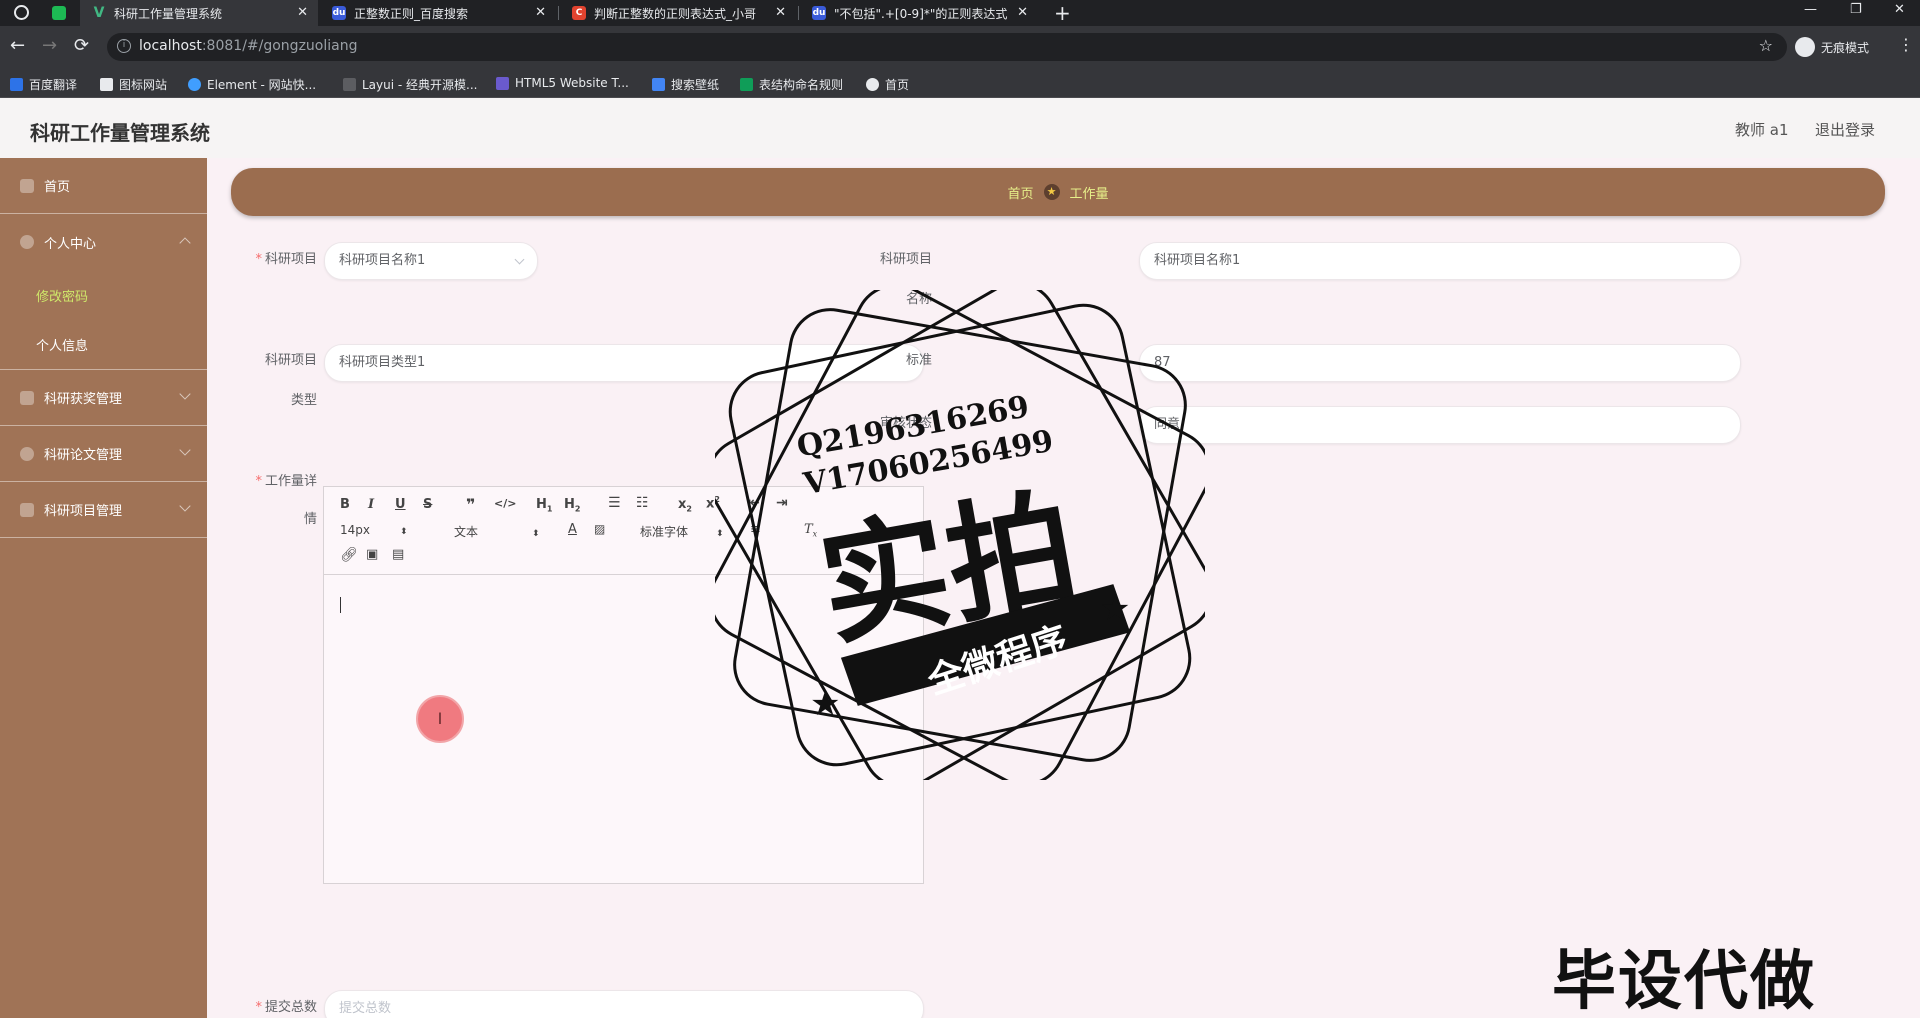  What do you see at coordinates (1856, 9) in the screenshot?
I see `restore-icon: ❐` at bounding box center [1856, 9].